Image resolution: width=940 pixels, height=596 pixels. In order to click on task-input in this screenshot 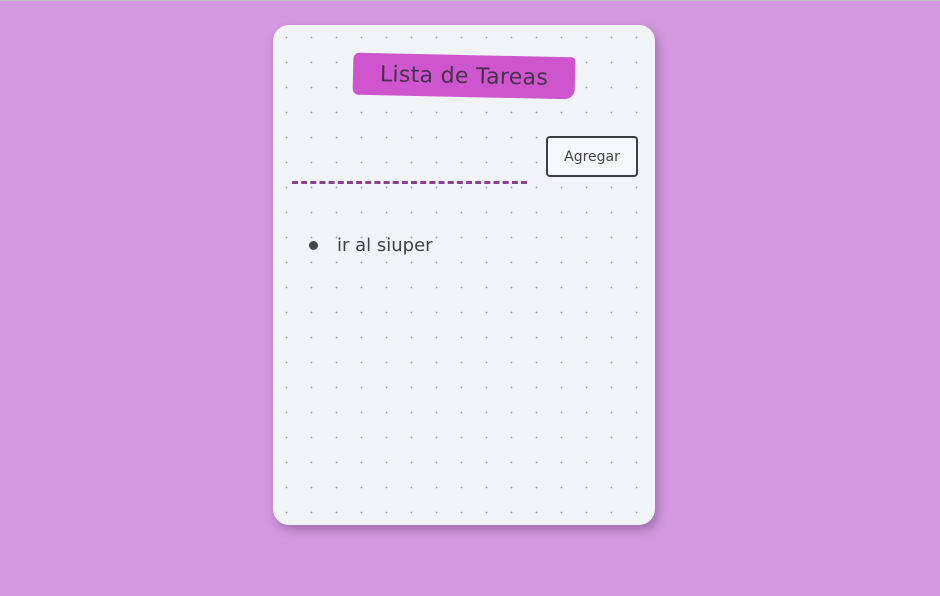, I will do `click(409, 174)`.